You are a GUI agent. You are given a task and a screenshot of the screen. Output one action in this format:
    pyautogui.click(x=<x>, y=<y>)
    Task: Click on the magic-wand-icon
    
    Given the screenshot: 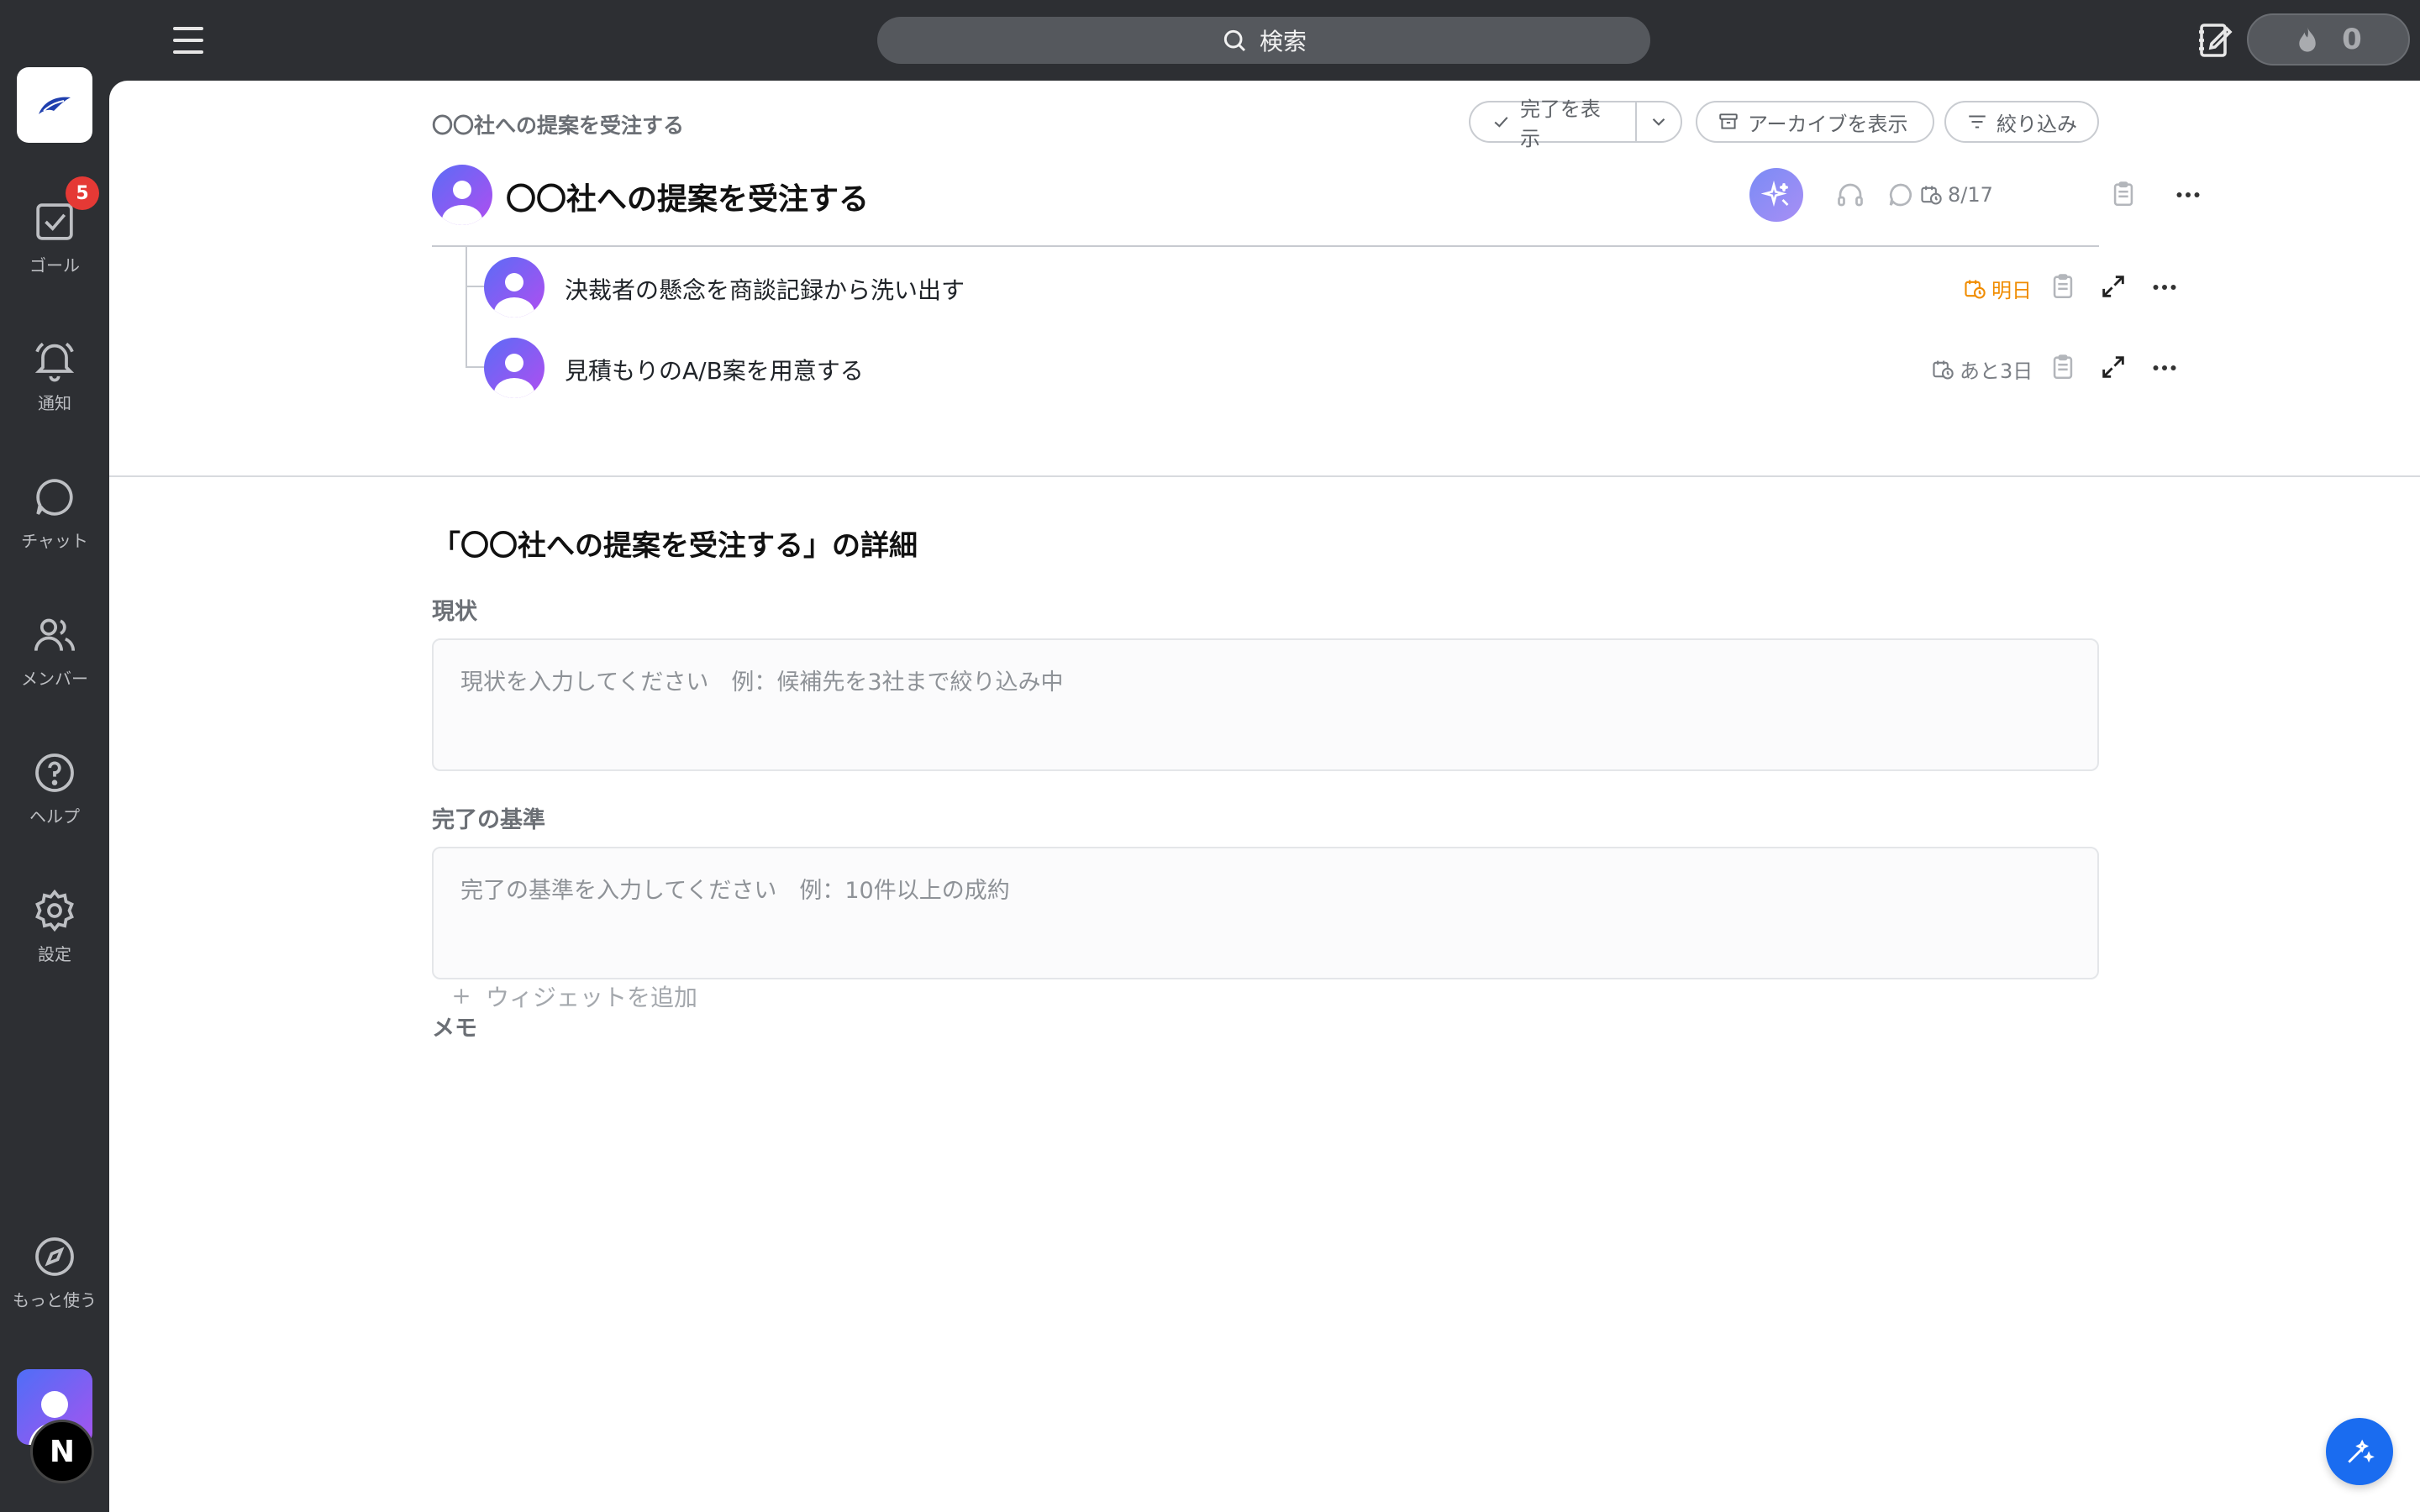 What is the action you would take?
    pyautogui.click(x=2361, y=1451)
    